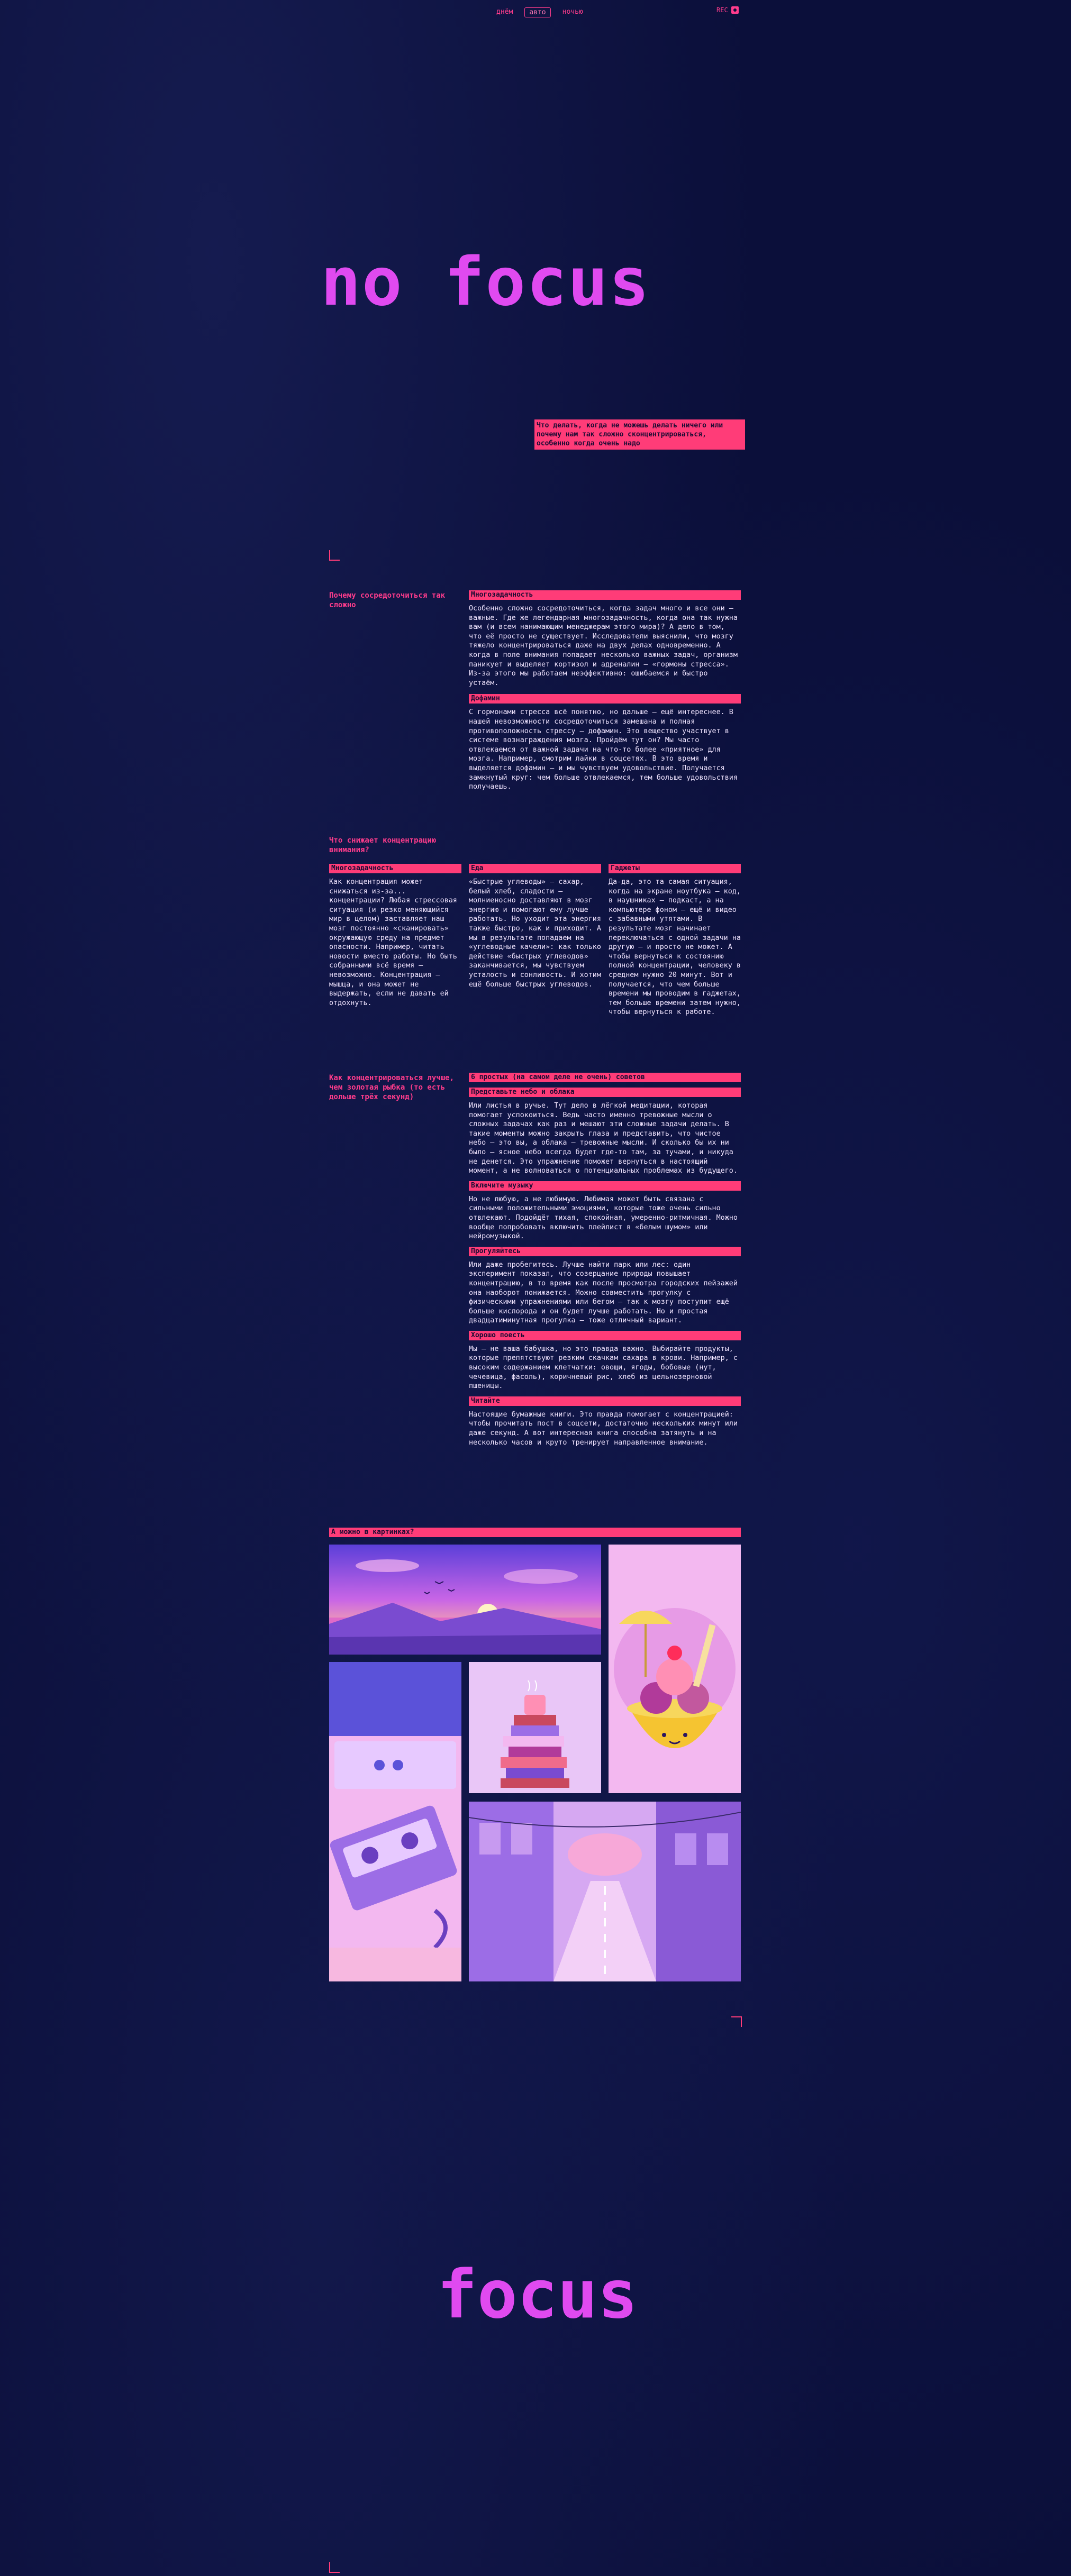  What do you see at coordinates (535, 1532) in the screenshot?
I see `gallery-title: А можно в картинках?` at bounding box center [535, 1532].